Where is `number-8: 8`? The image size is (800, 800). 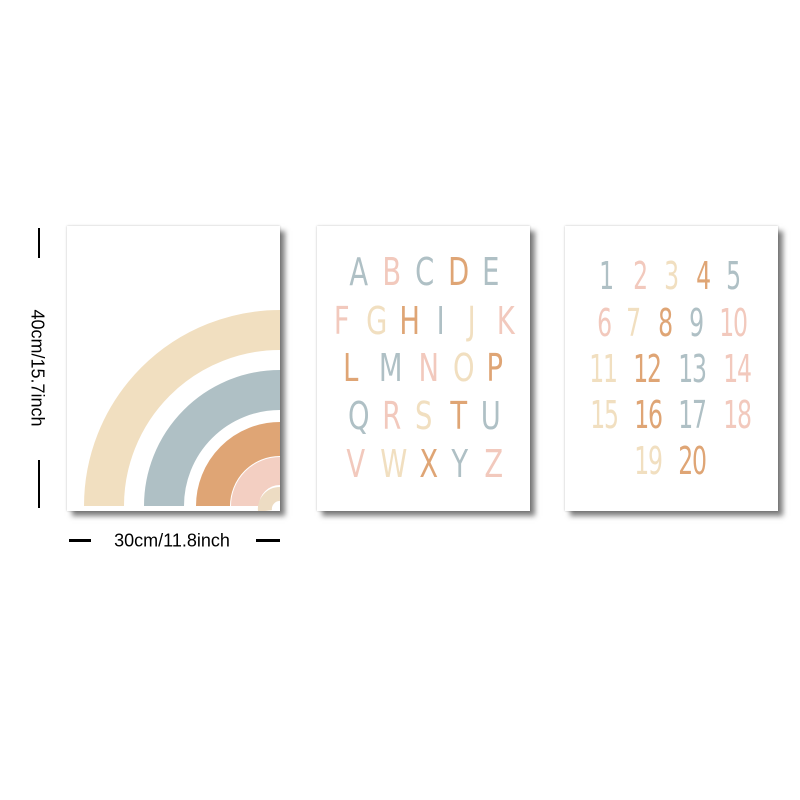 number-8: 8 is located at coordinates (665, 323).